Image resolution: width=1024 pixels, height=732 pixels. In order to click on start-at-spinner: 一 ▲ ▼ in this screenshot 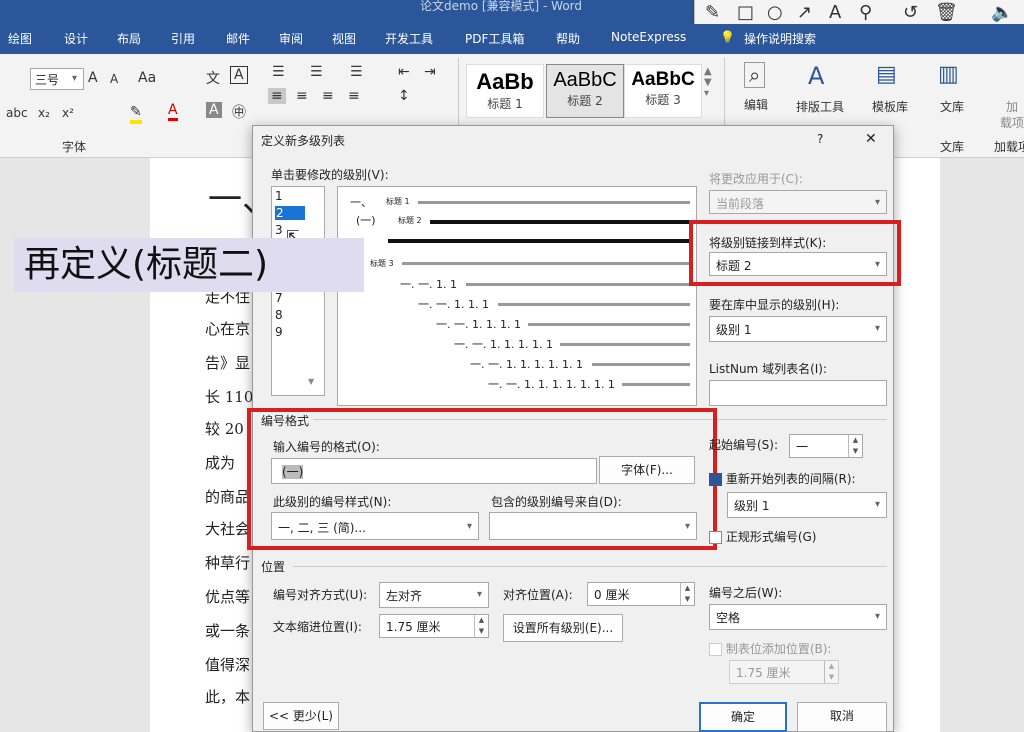, I will do `click(826, 446)`.